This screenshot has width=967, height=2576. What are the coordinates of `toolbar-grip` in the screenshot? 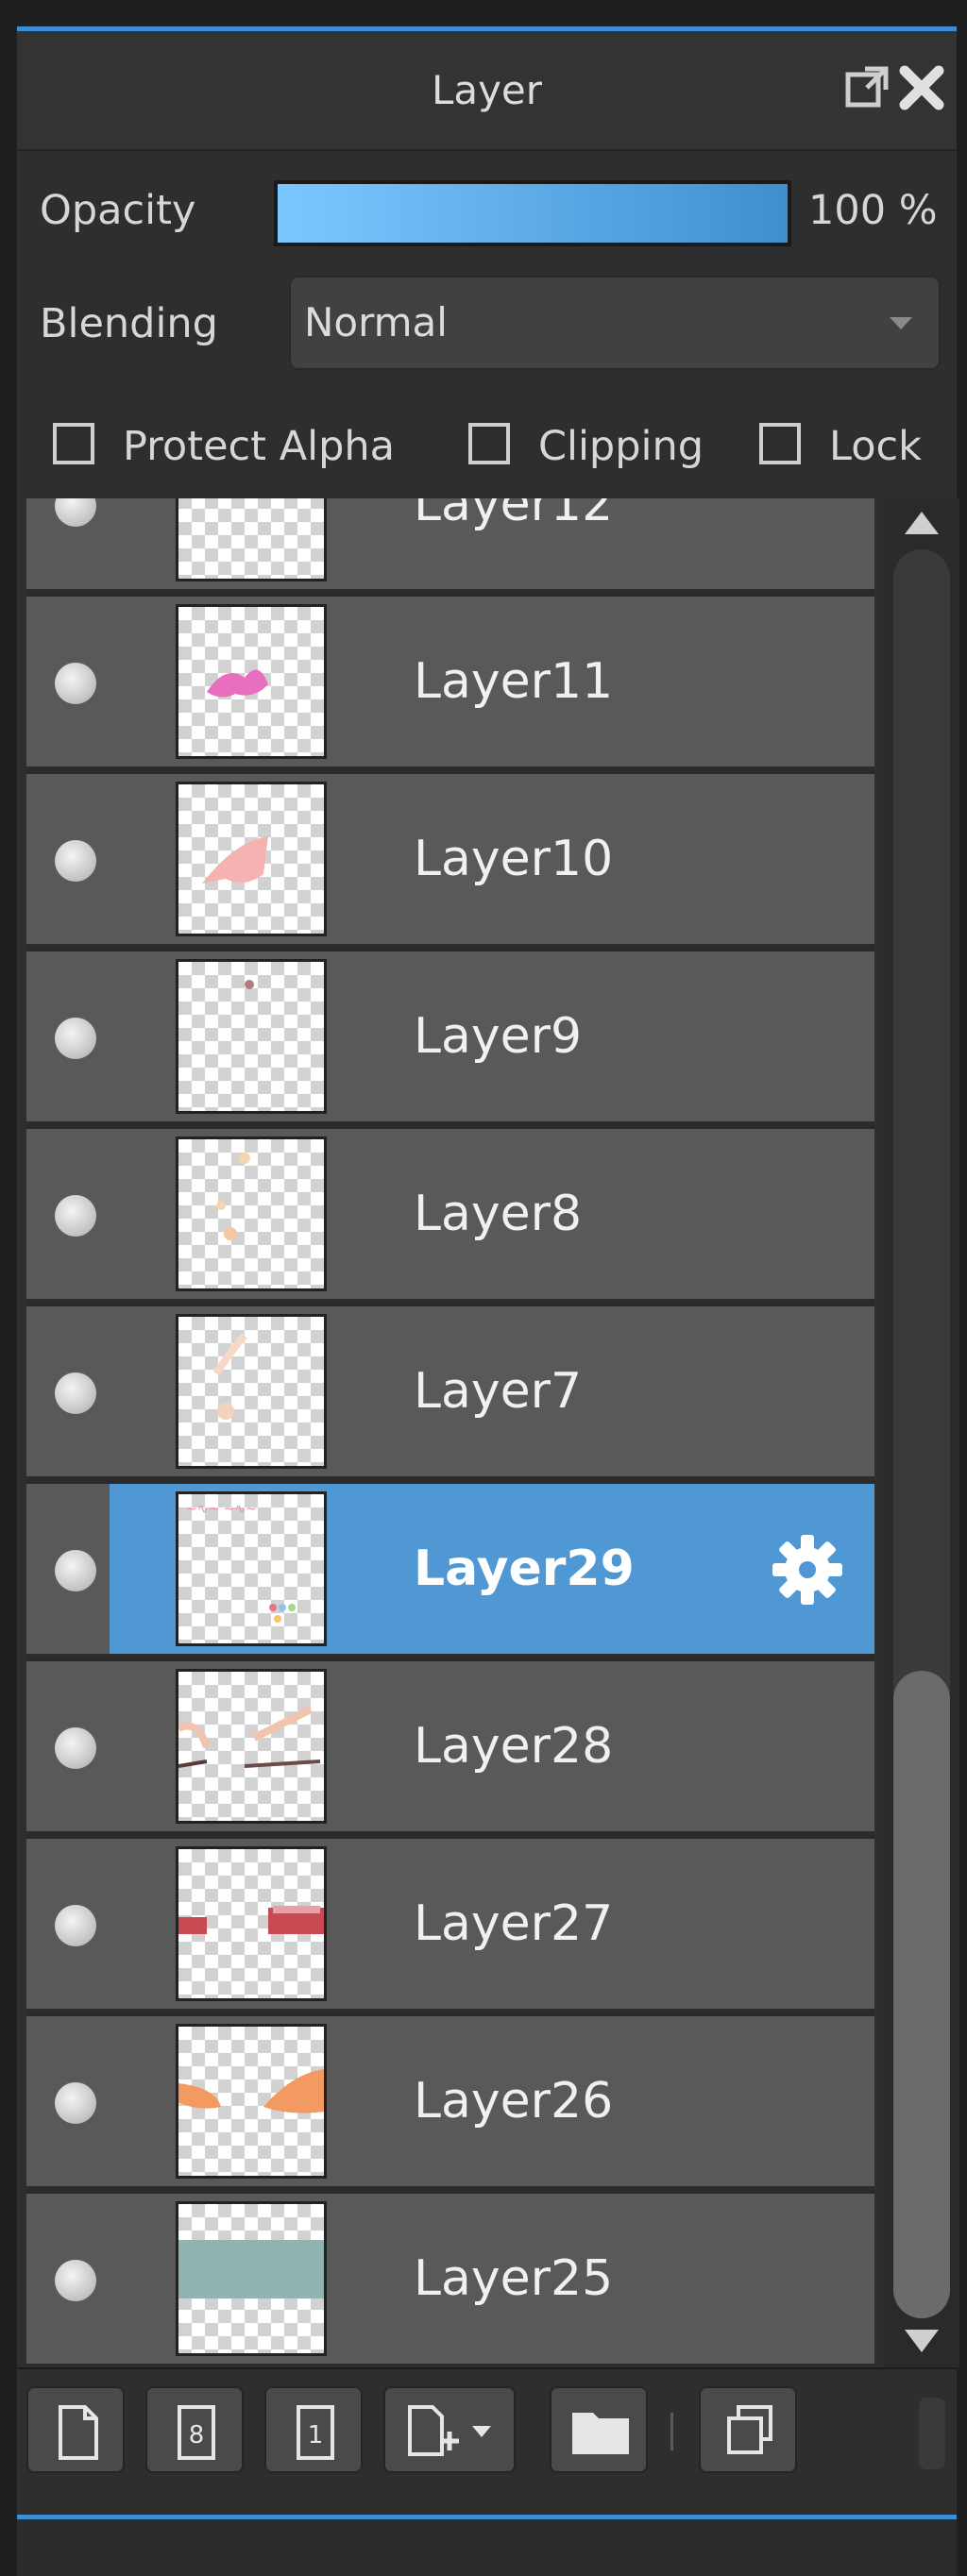 It's located at (932, 2434).